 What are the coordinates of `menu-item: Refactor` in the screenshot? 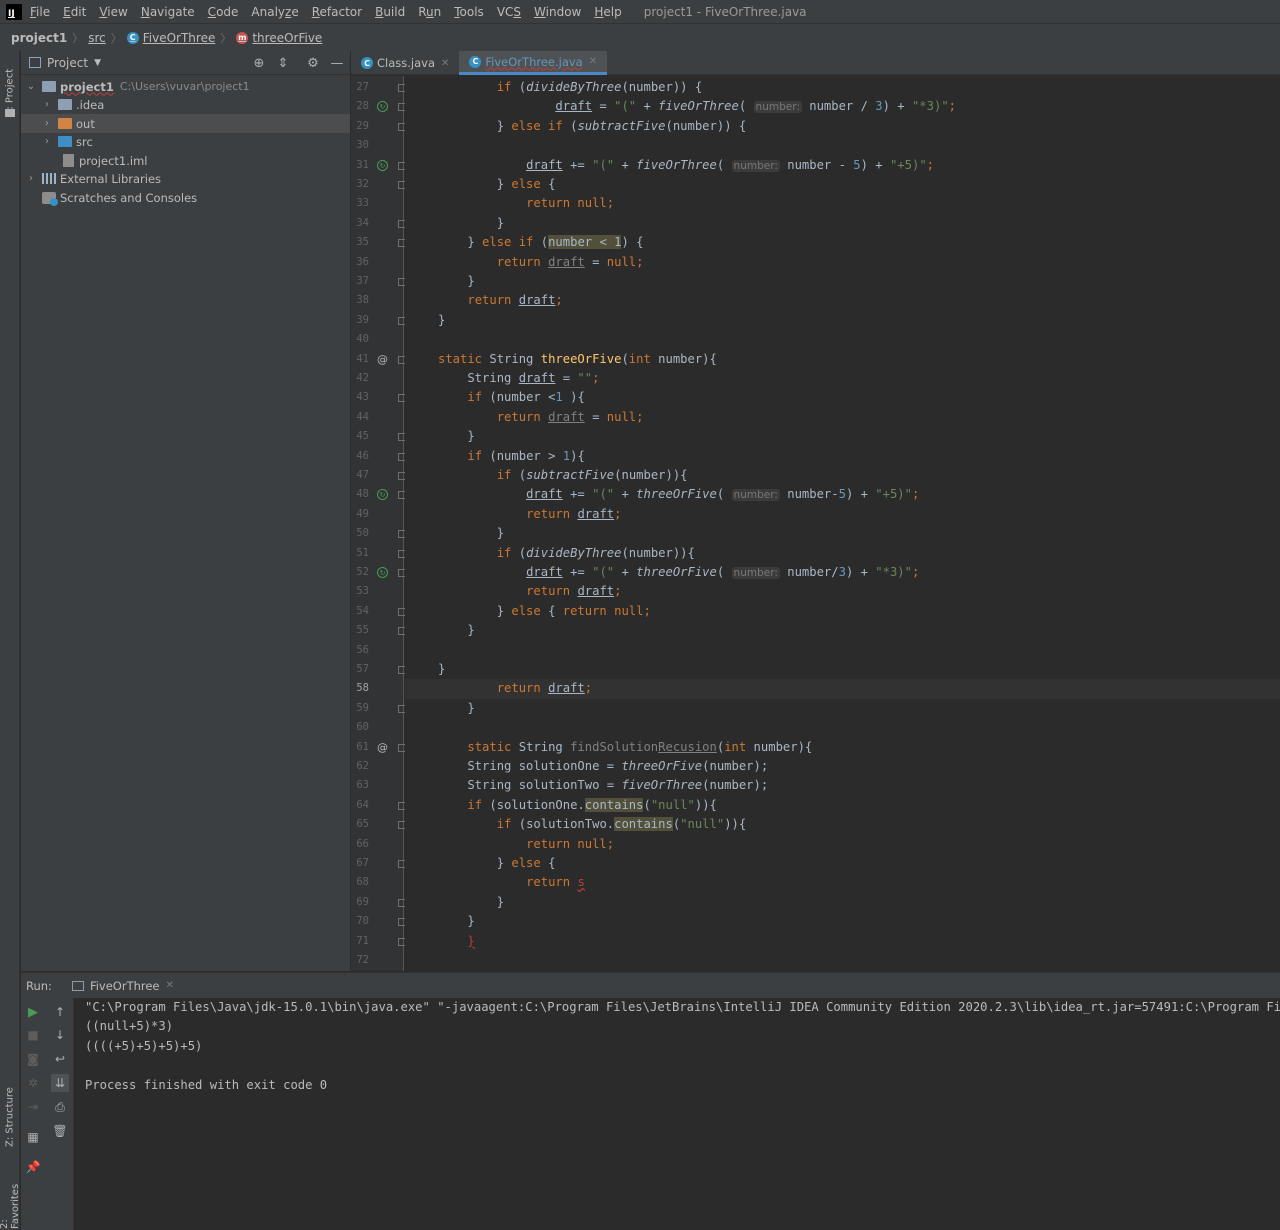 It's located at (337, 12).